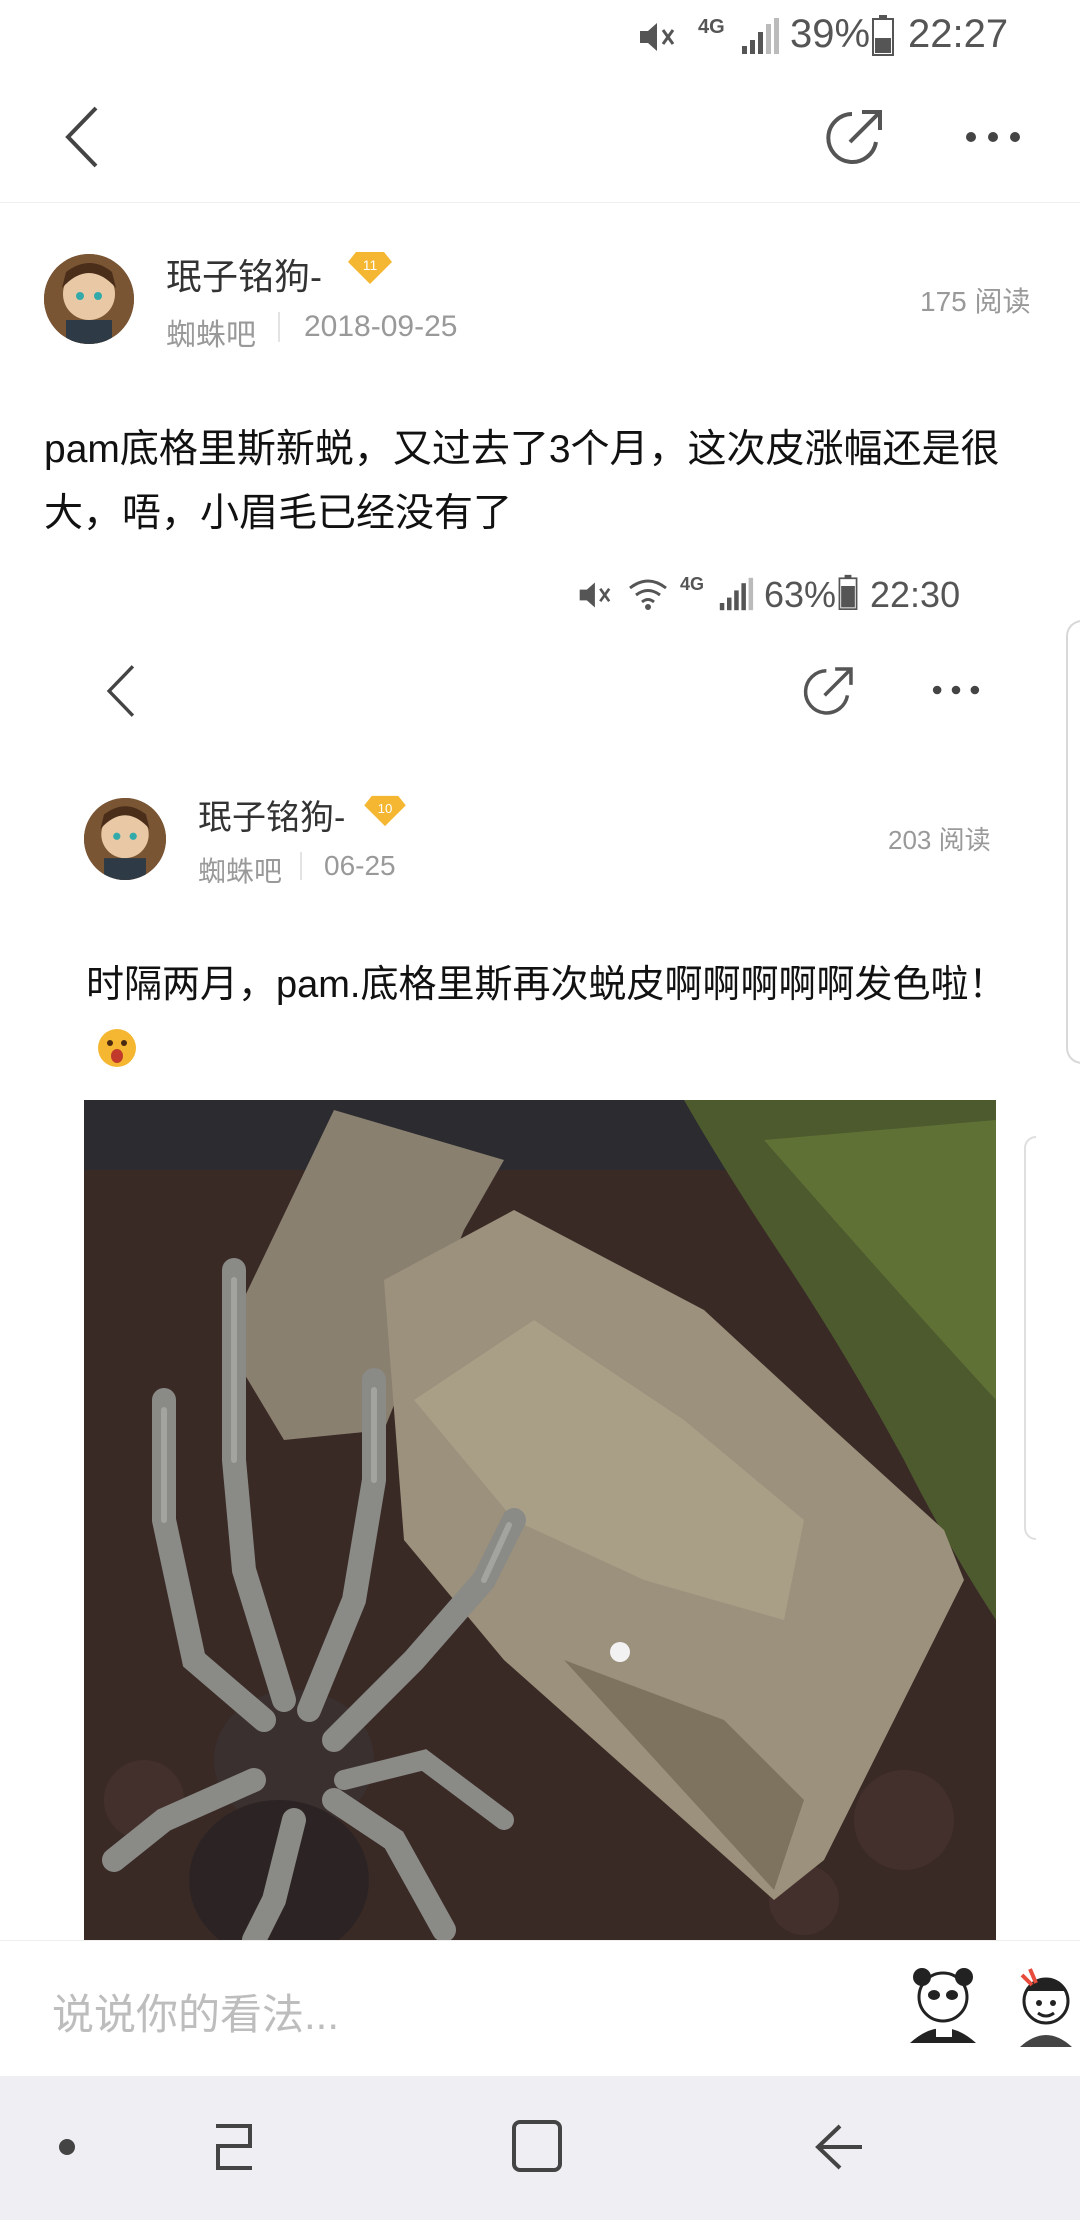 Image resolution: width=1080 pixels, height=2220 pixels. I want to click on level-number: 10, so click(385, 808).